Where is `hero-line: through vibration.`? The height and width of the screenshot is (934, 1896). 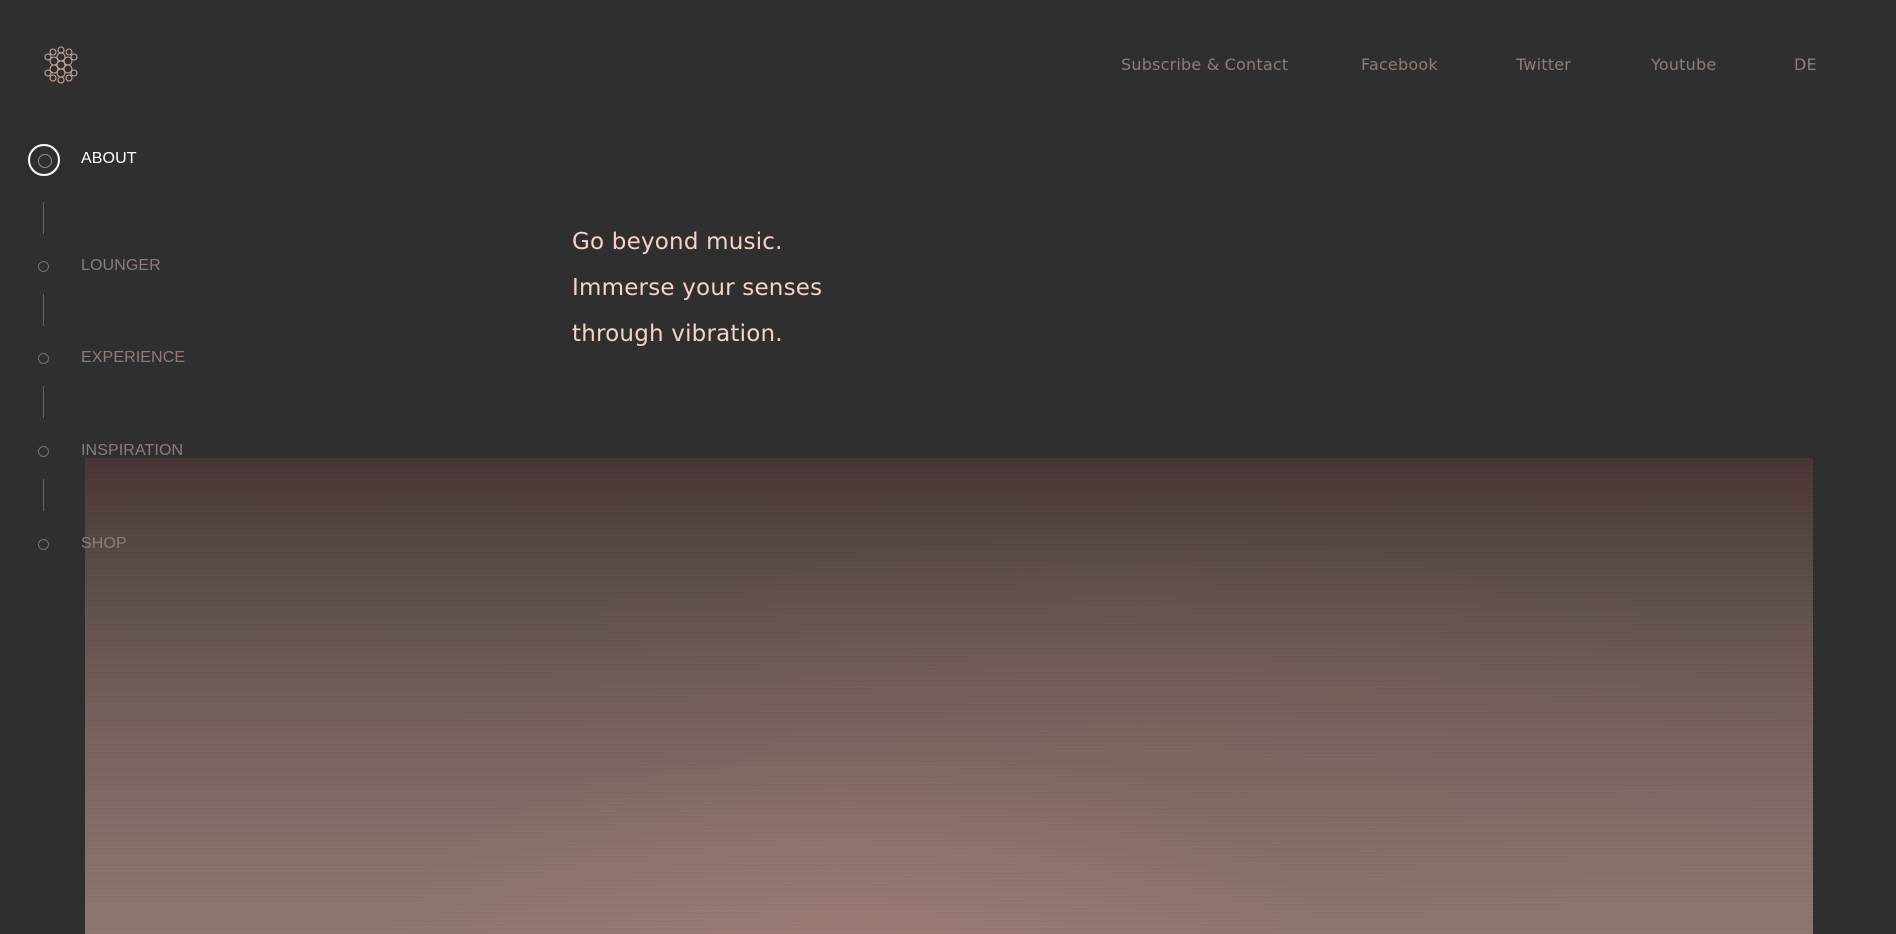 hero-line: through vibration. is located at coordinates (677, 334).